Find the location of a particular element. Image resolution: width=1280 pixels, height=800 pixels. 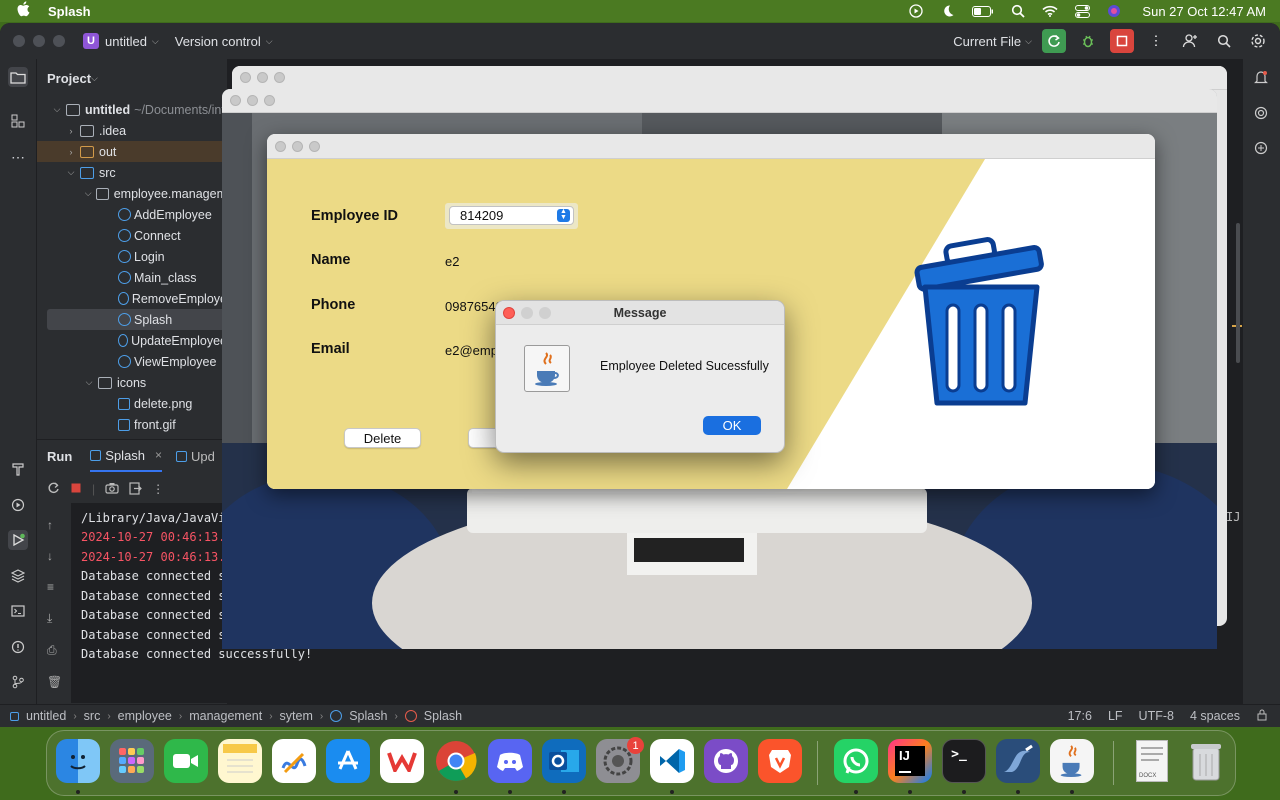

run-tab-update: Upd is located at coordinates (195, 456).